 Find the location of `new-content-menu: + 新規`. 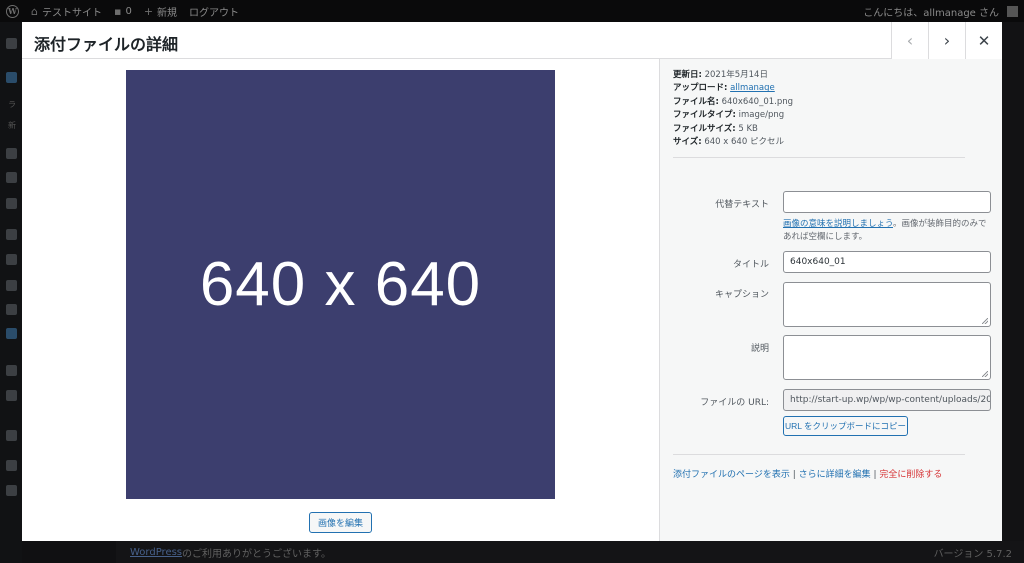

new-content-menu: + 新規 is located at coordinates (160, 11).